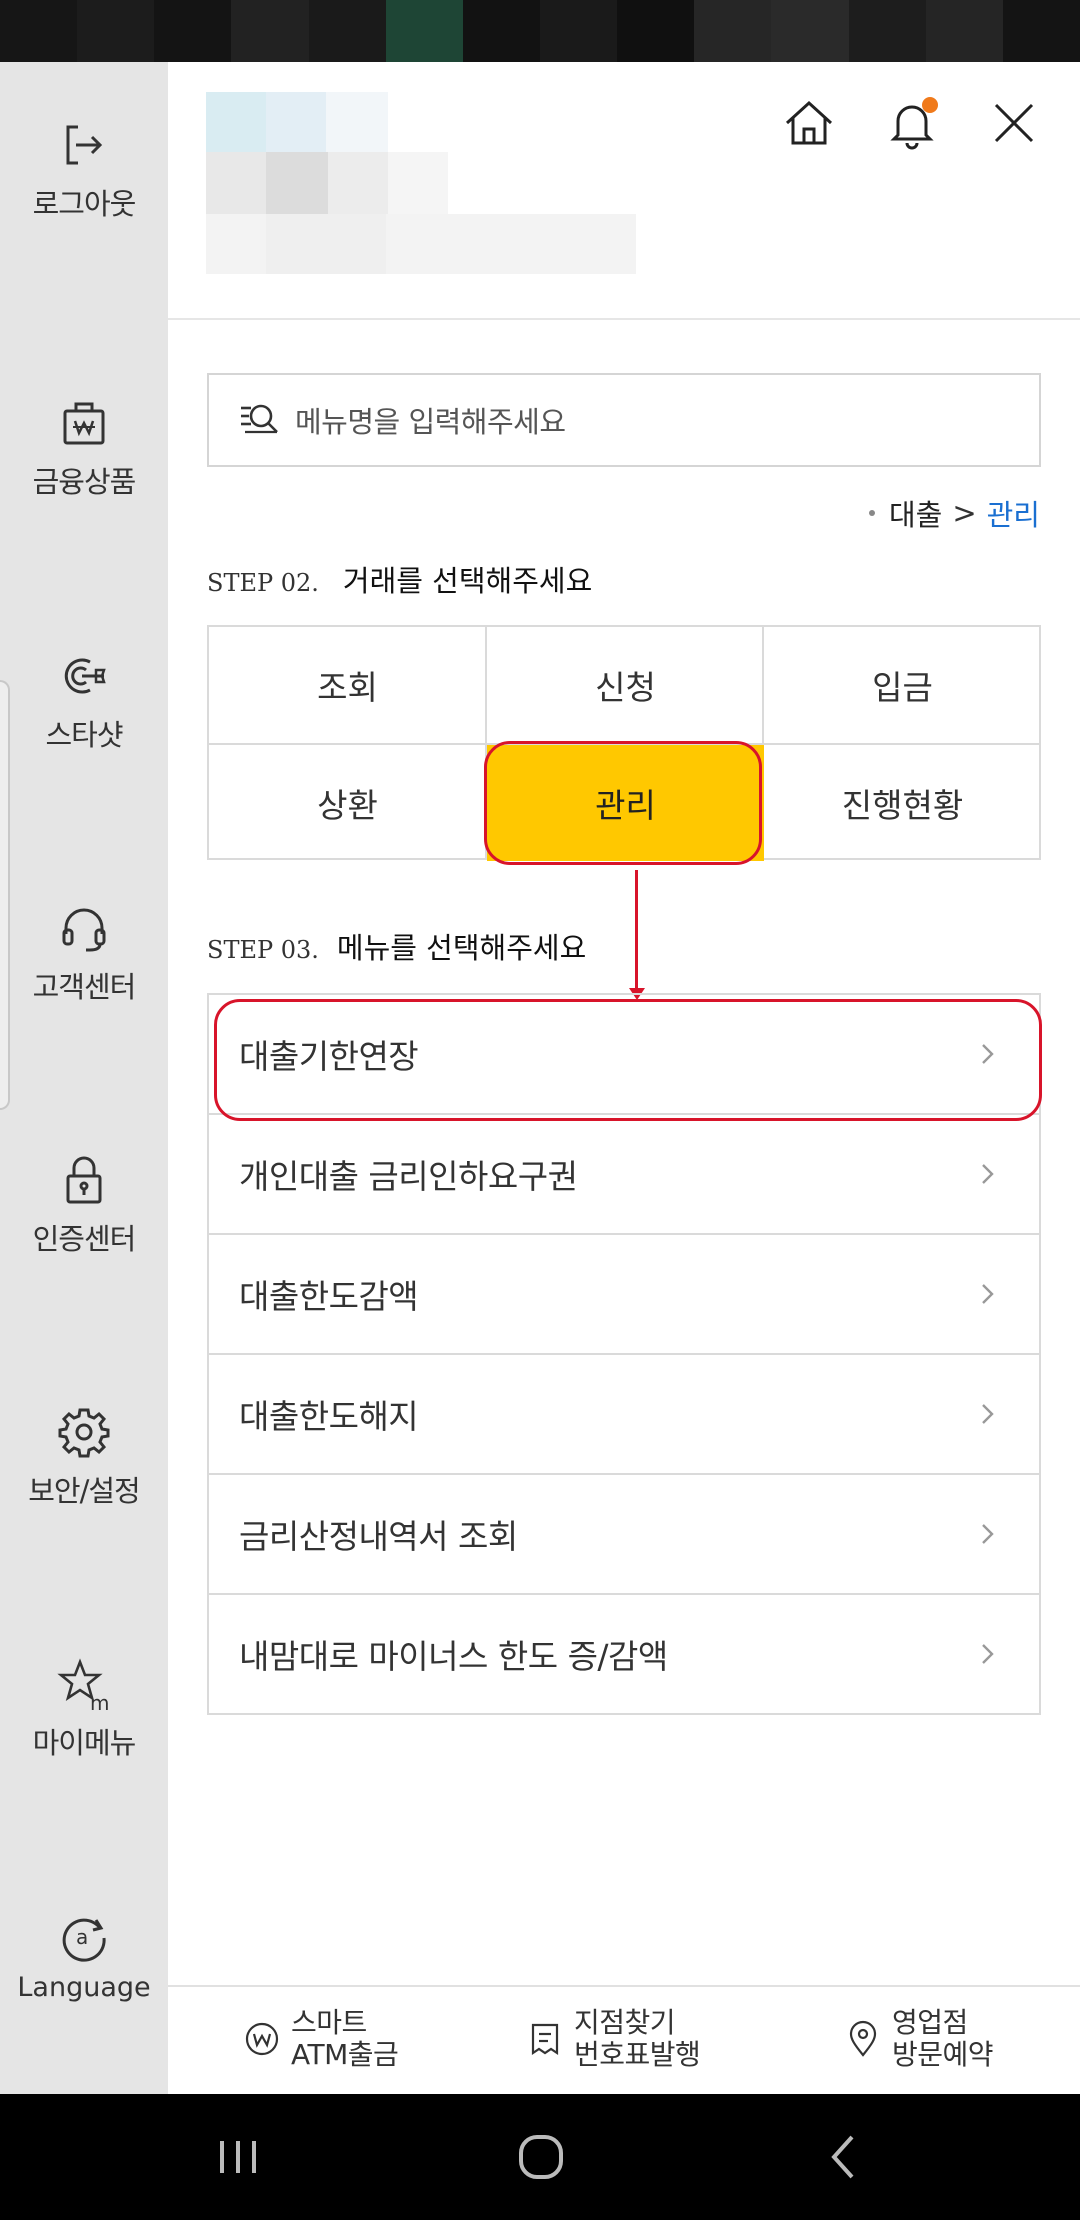  What do you see at coordinates (329, 1296) in the screenshot?
I see `menu-item-label: 대출한도감액` at bounding box center [329, 1296].